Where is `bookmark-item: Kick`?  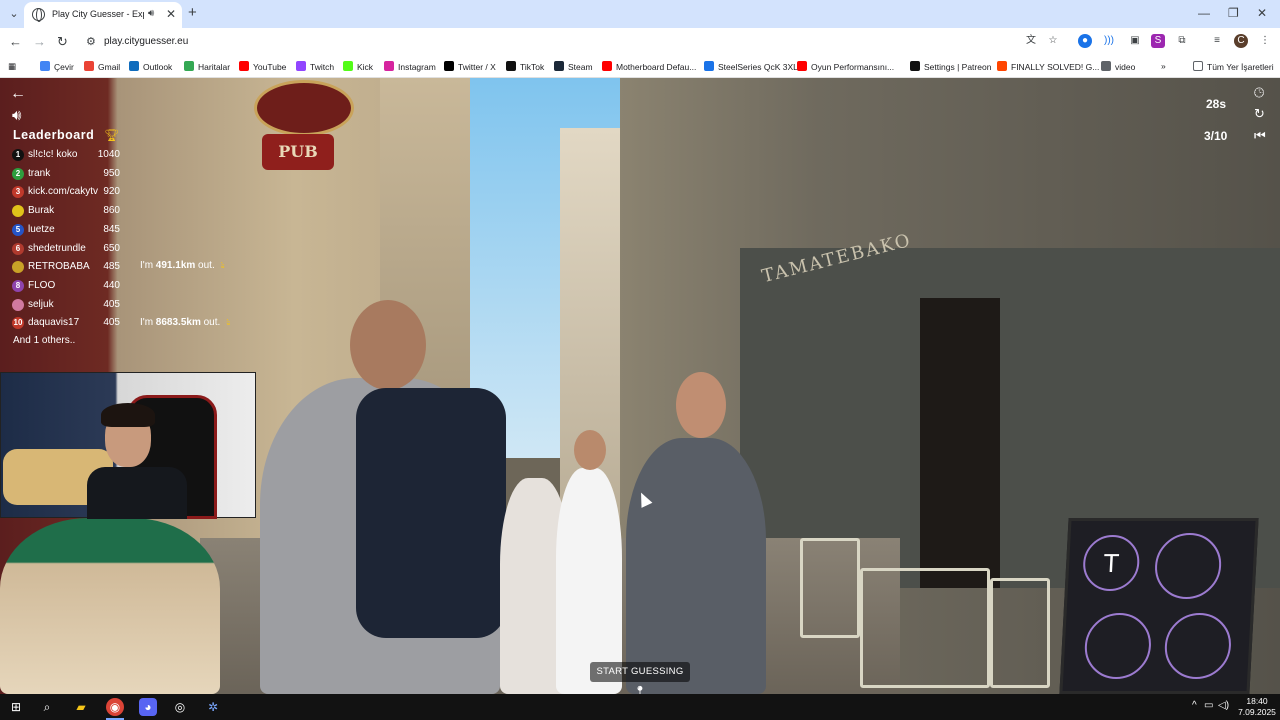 bookmark-item: Kick is located at coordinates (358, 66).